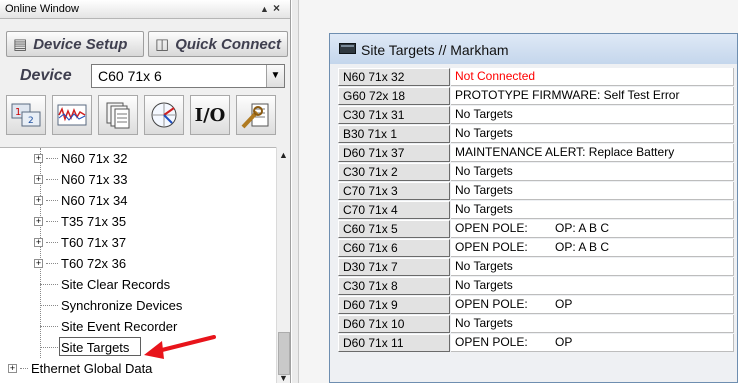 The image size is (738, 383). What do you see at coordinates (295, 191) in the screenshot?
I see `splitter` at bounding box center [295, 191].